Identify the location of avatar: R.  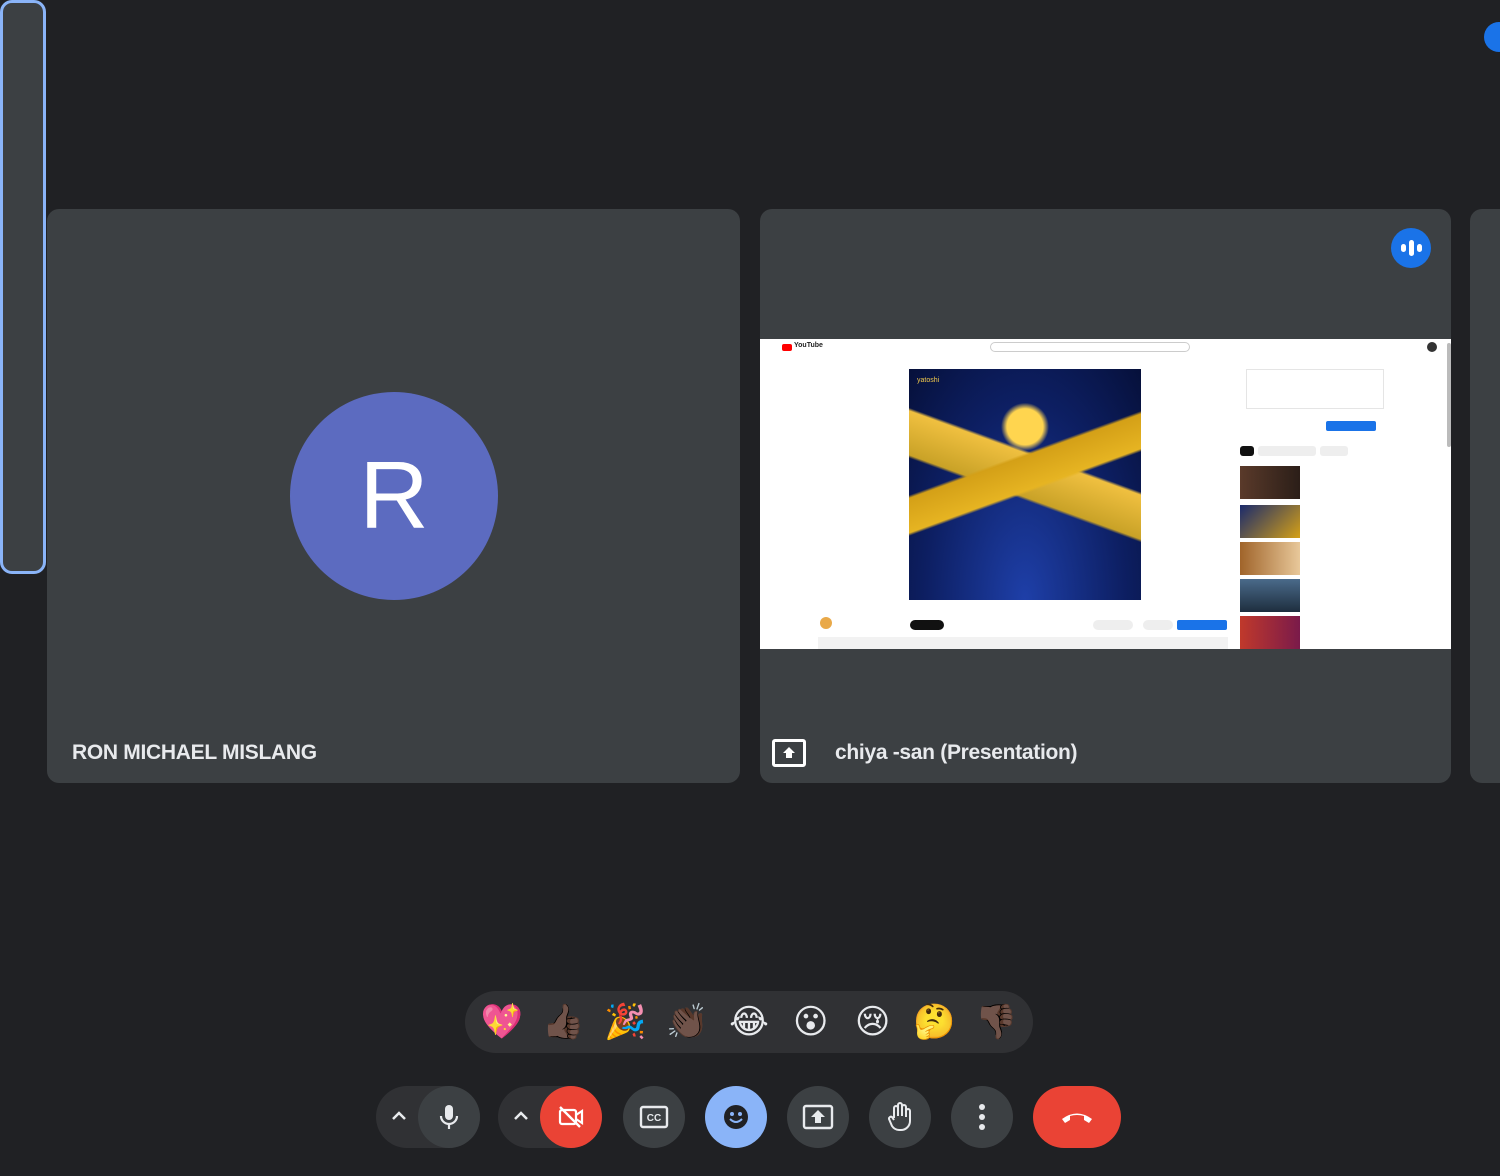
(394, 496).